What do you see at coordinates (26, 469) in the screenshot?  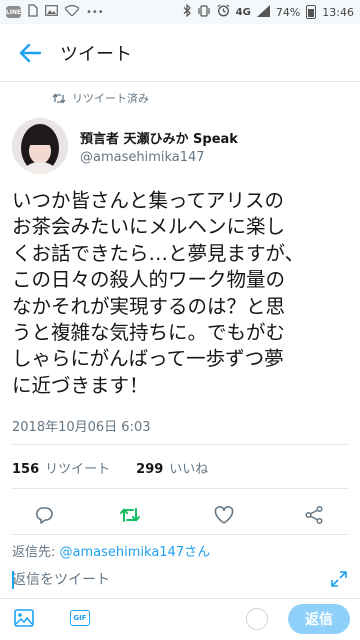 I see `retweet-count: 156` at bounding box center [26, 469].